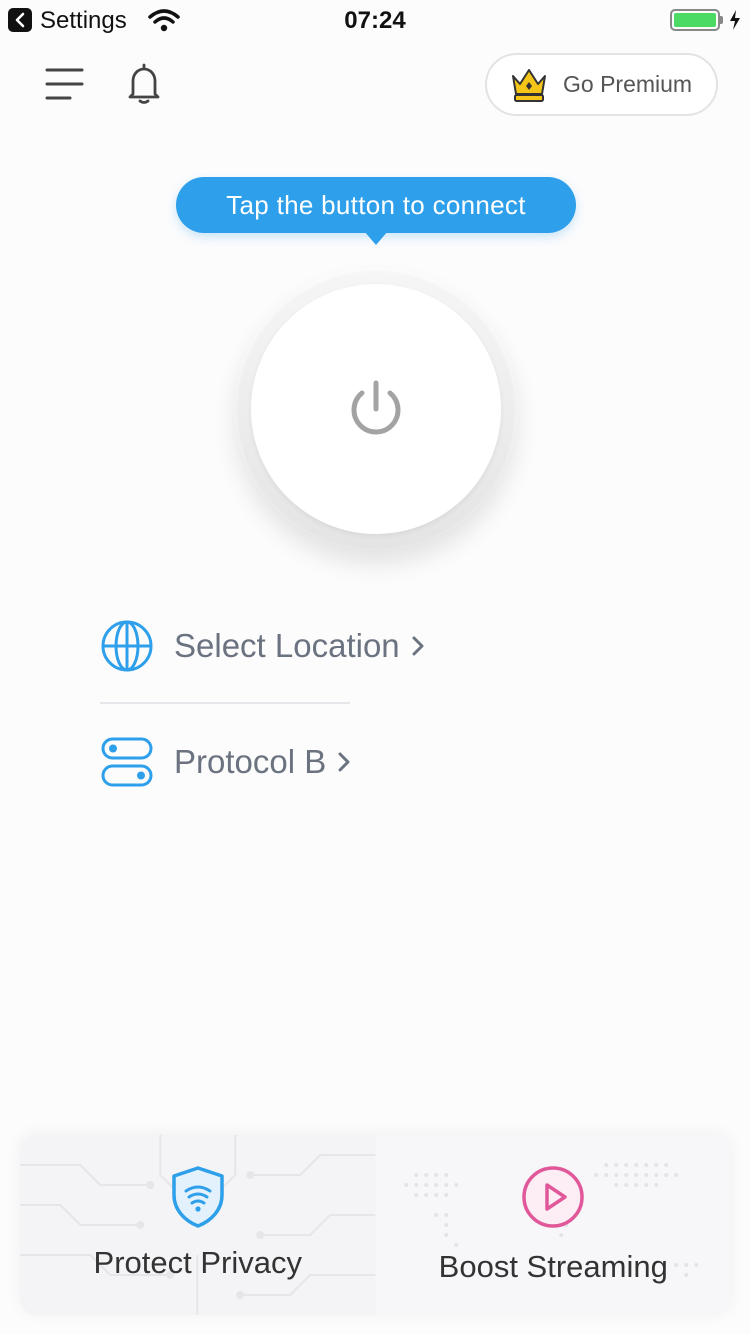 This screenshot has height=1334, width=750. I want to click on protect-privacy-label: Protect Privacy, so click(197, 1262).